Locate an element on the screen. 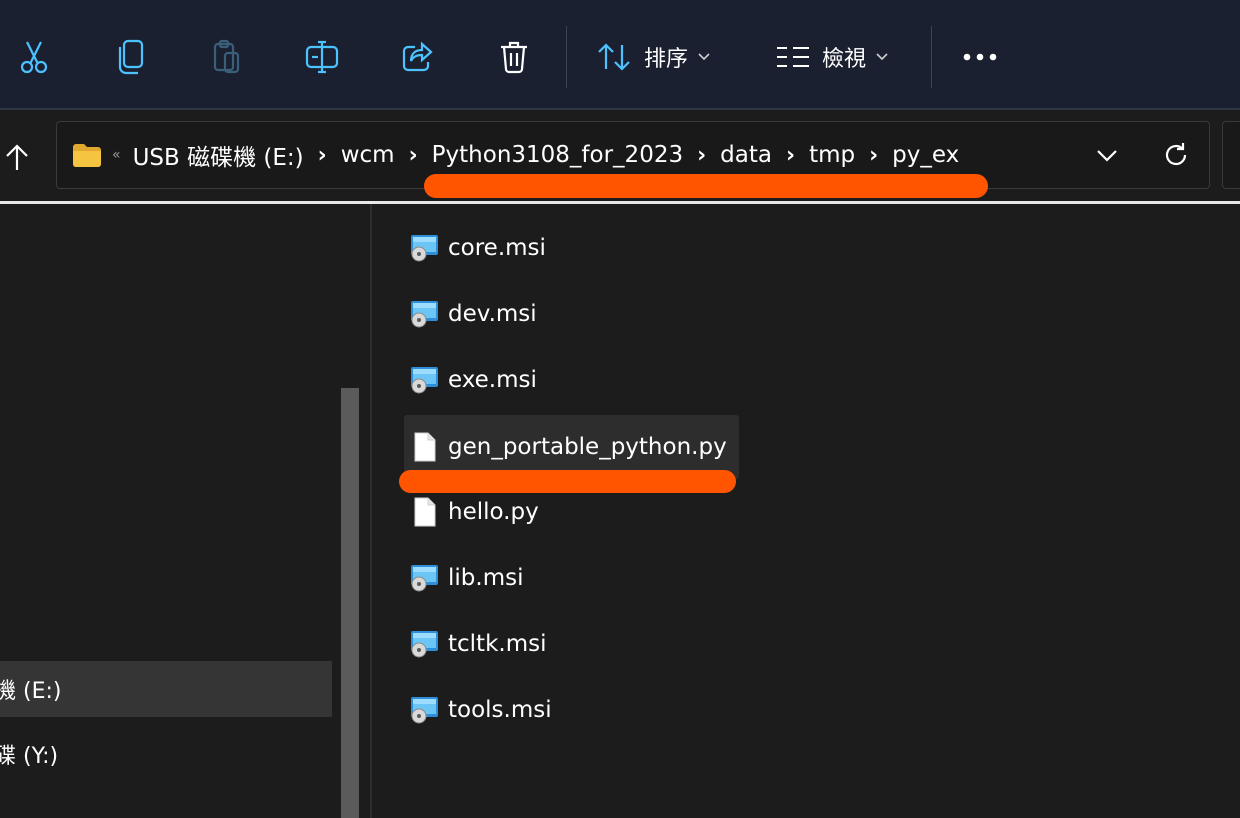 Image resolution: width=1240 pixels, height=818 pixels. file-name: core.msi is located at coordinates (497, 248).